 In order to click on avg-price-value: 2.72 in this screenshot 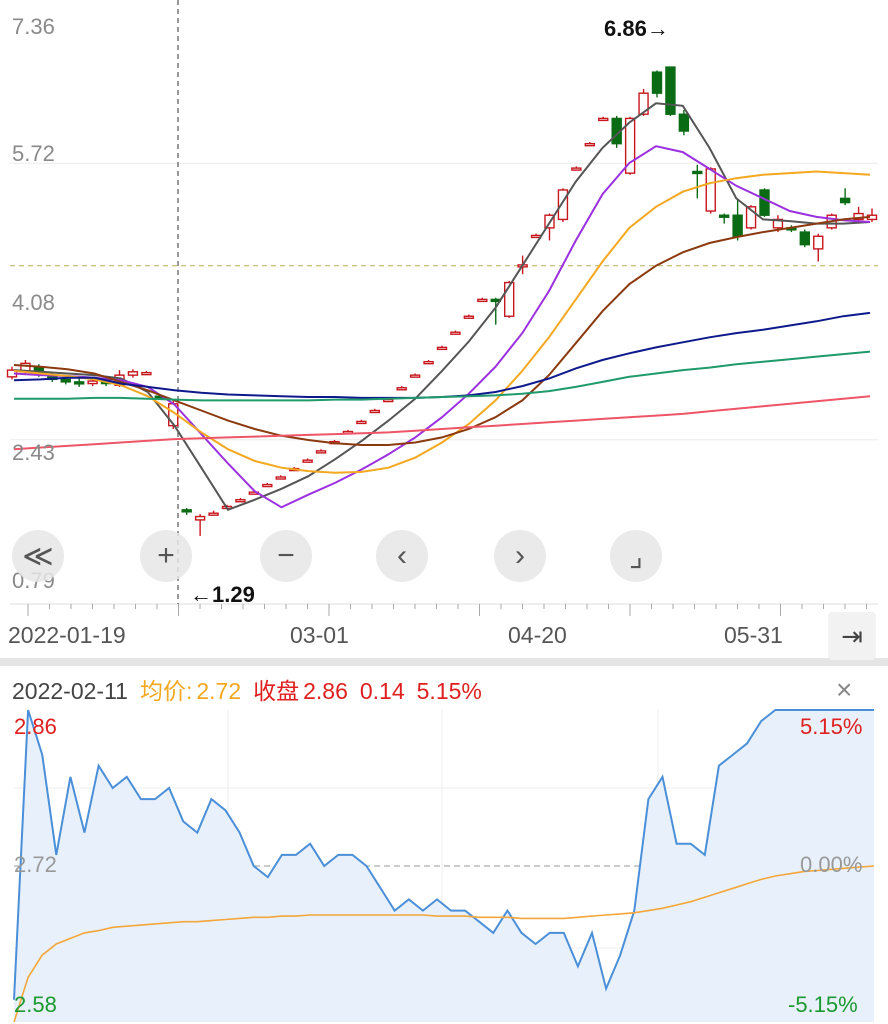, I will do `click(219, 691)`.